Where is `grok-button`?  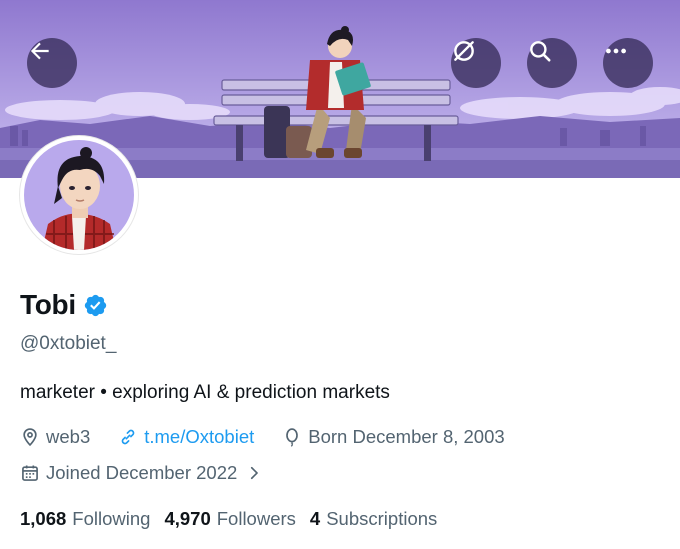 grok-button is located at coordinates (476, 63).